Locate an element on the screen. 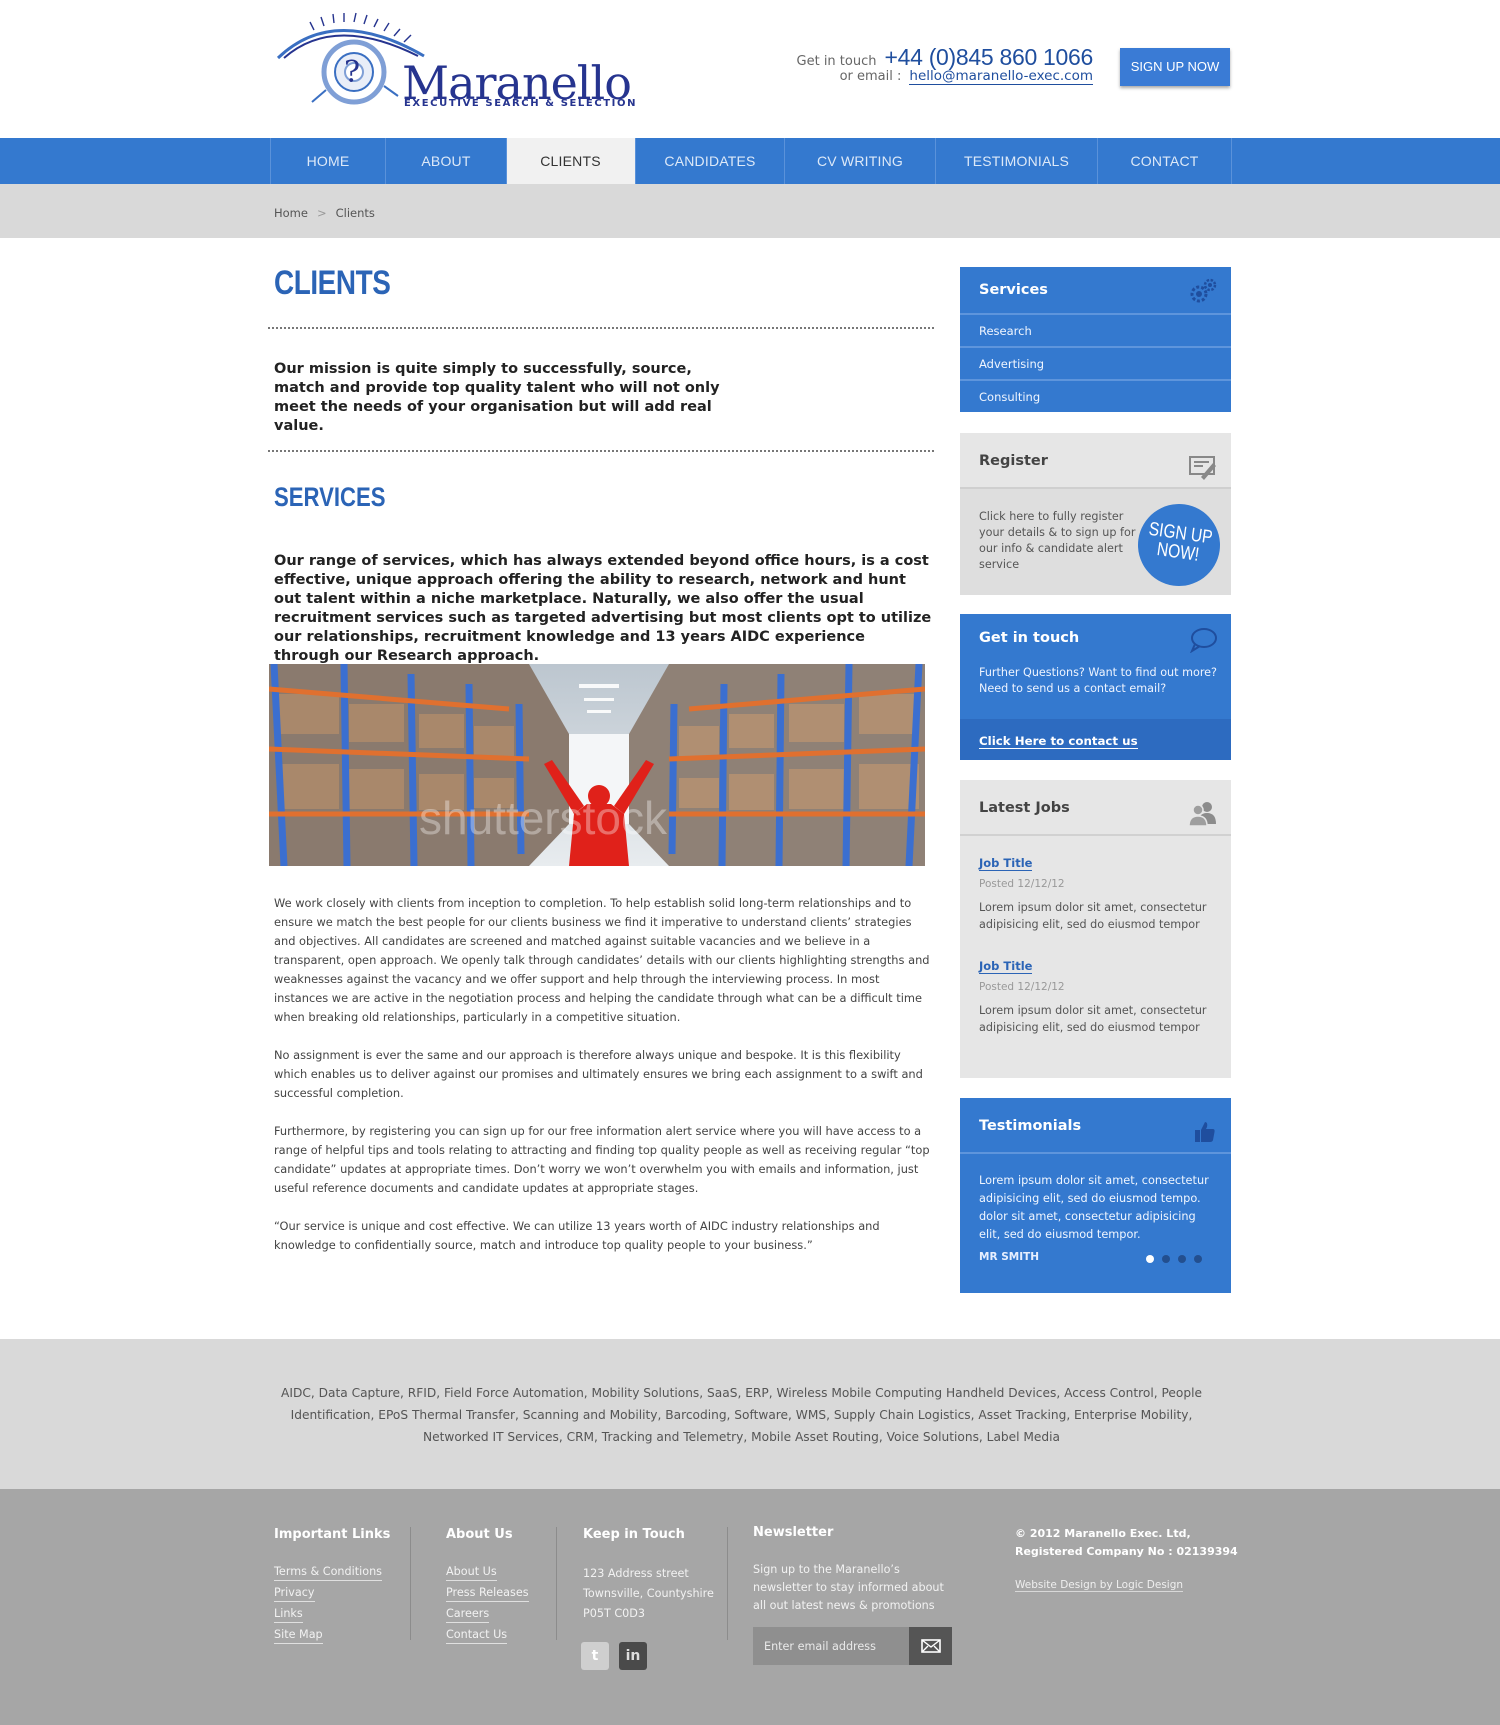 The height and width of the screenshot is (1725, 1500). footer-link-links: Links is located at coordinates (288, 1614).